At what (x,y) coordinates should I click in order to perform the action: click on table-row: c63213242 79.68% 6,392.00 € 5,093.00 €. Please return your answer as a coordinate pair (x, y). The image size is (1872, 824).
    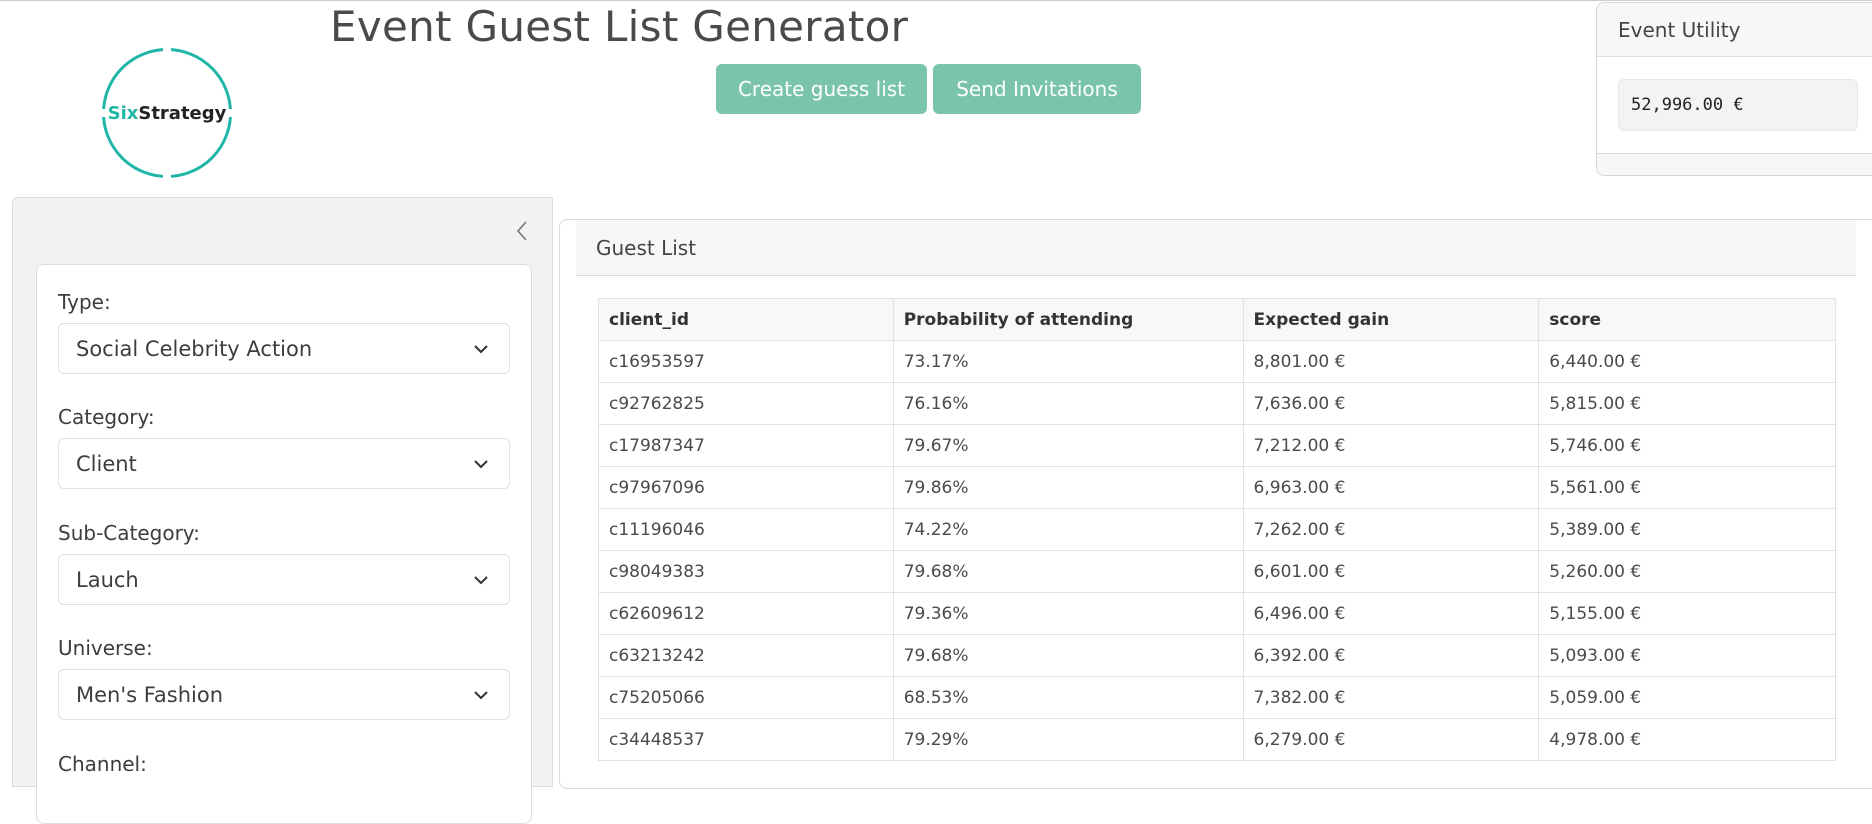
    Looking at the image, I should click on (1217, 655).